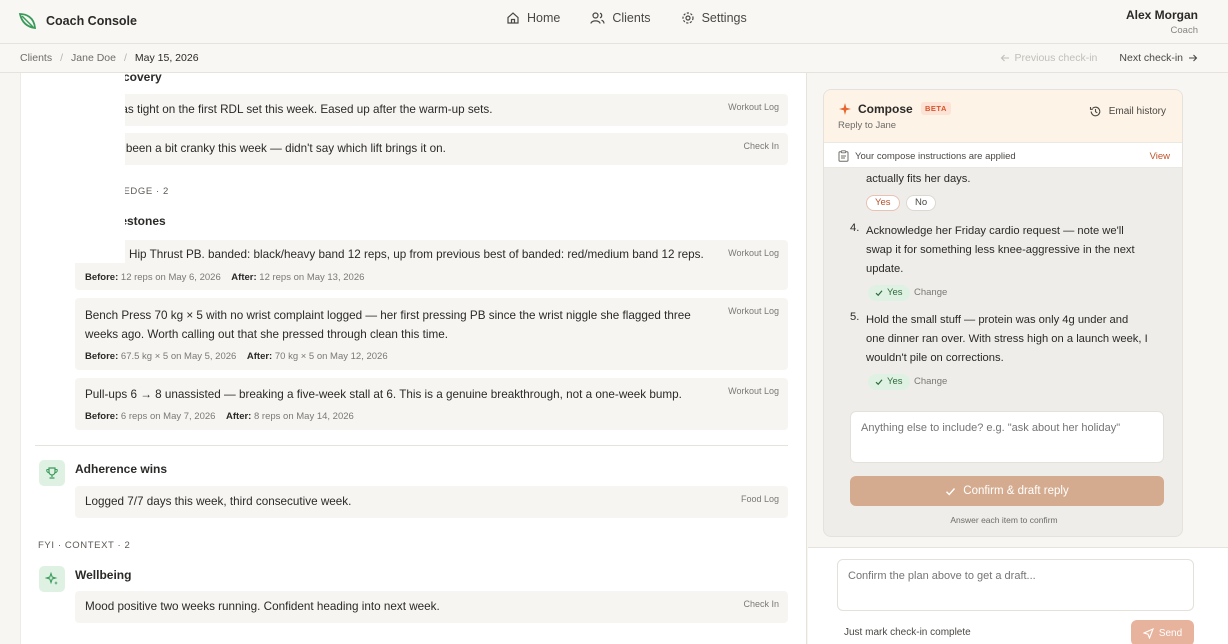 The height and width of the screenshot is (644, 1228). What do you see at coordinates (170, 277) in the screenshot?
I see `before-value: 12 reps on May 6, 2026` at bounding box center [170, 277].